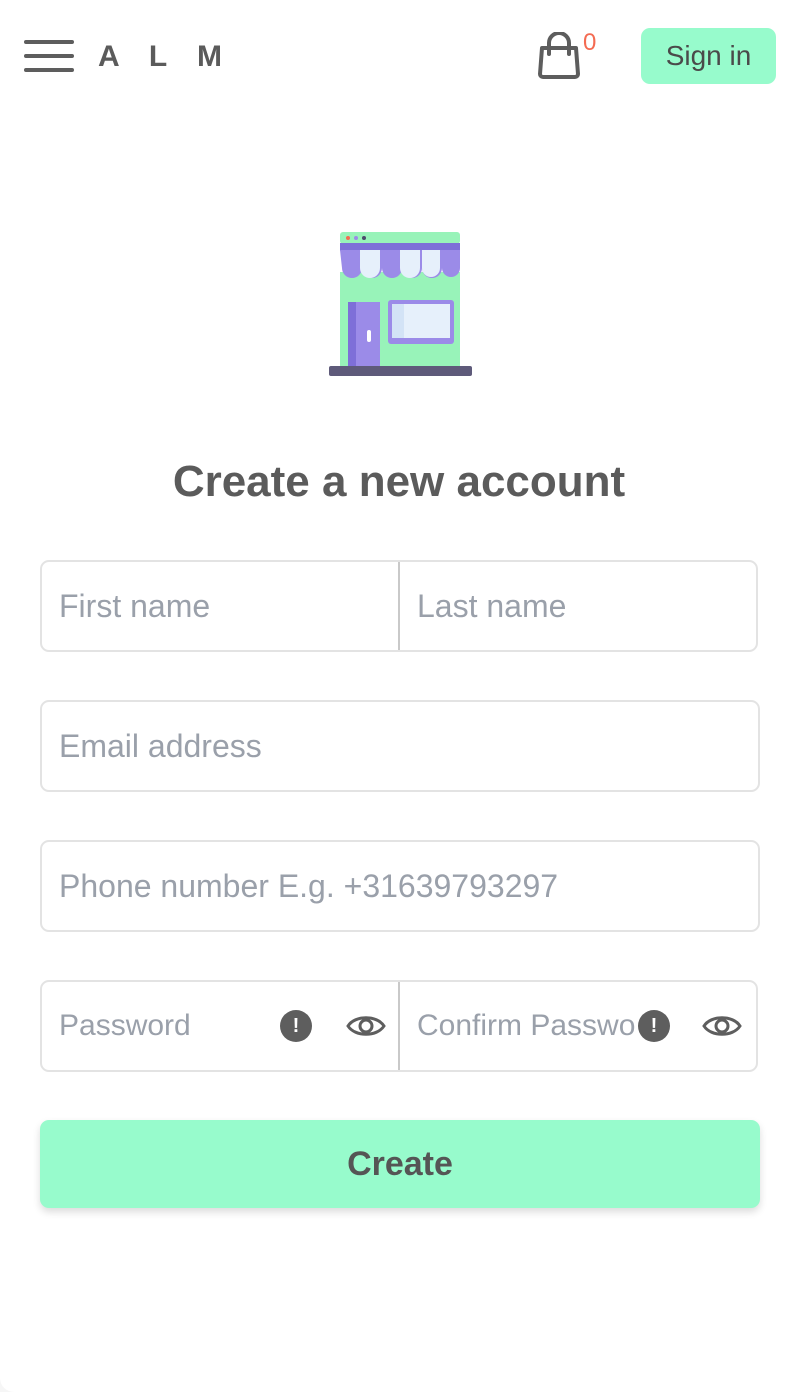 The height and width of the screenshot is (1392, 798). I want to click on email-input, so click(400, 746).